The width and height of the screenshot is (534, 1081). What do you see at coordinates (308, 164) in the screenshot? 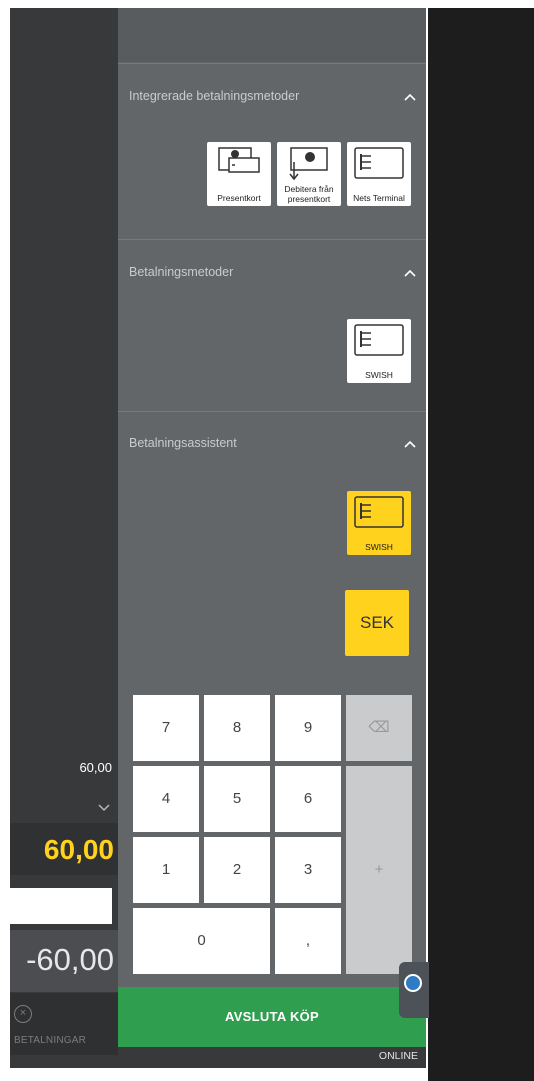
I see `gift-card-debit-icon` at bounding box center [308, 164].